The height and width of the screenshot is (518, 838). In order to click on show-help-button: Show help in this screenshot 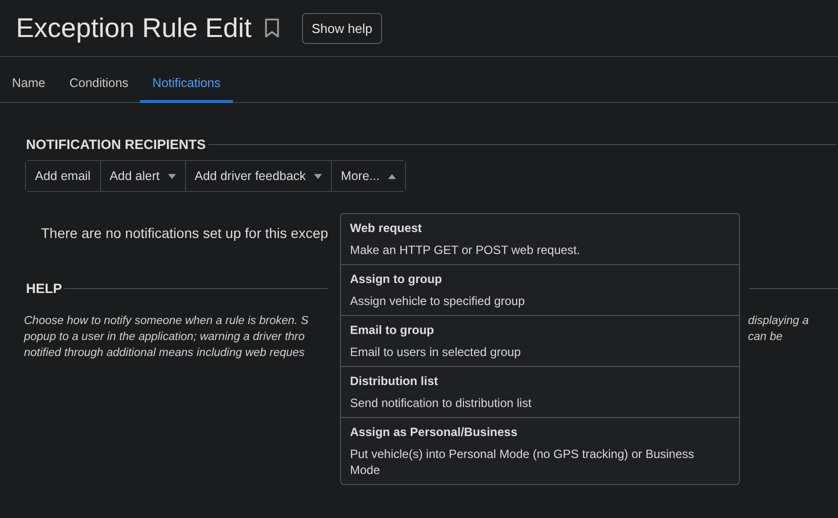, I will do `click(342, 28)`.